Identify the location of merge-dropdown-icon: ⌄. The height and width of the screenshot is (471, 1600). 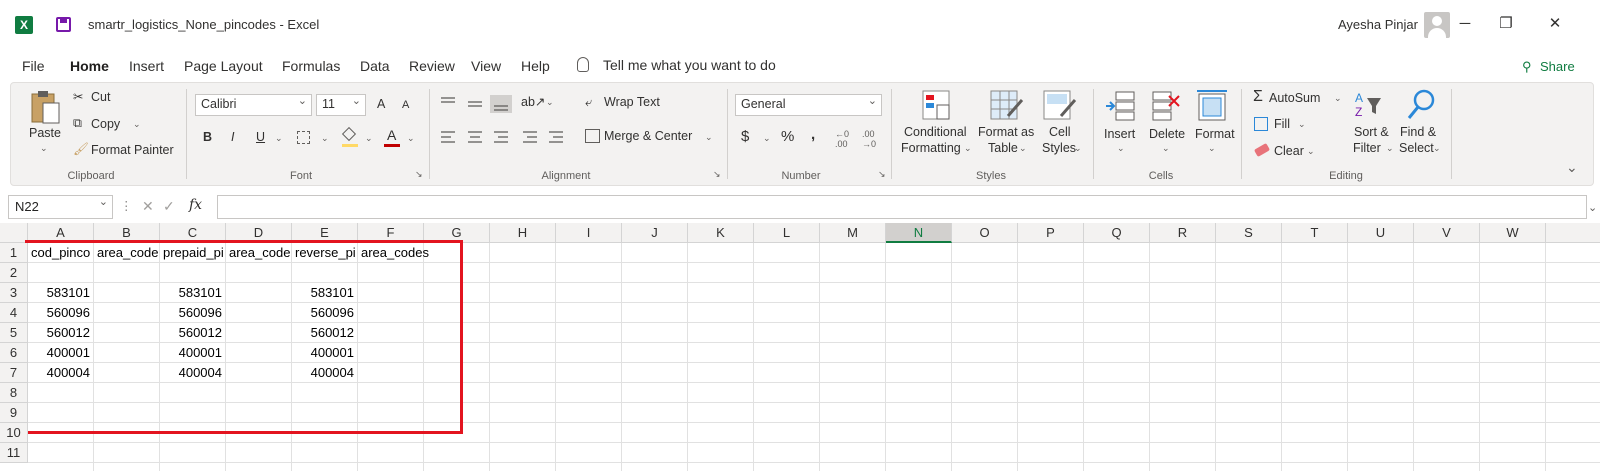
(709, 137).